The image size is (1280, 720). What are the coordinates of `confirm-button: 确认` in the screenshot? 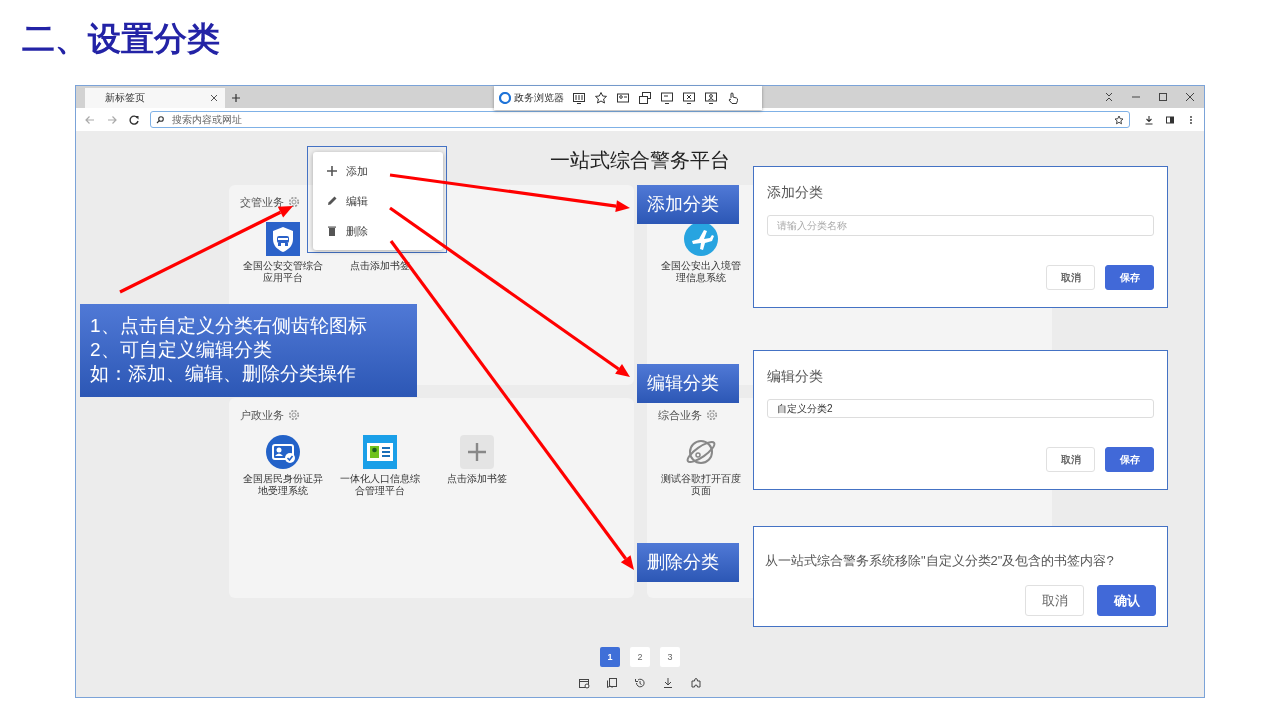 It's located at (1126, 600).